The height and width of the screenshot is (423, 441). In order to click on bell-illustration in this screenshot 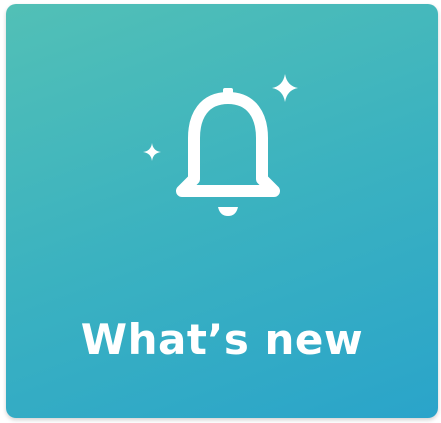, I will do `click(220, 145)`.